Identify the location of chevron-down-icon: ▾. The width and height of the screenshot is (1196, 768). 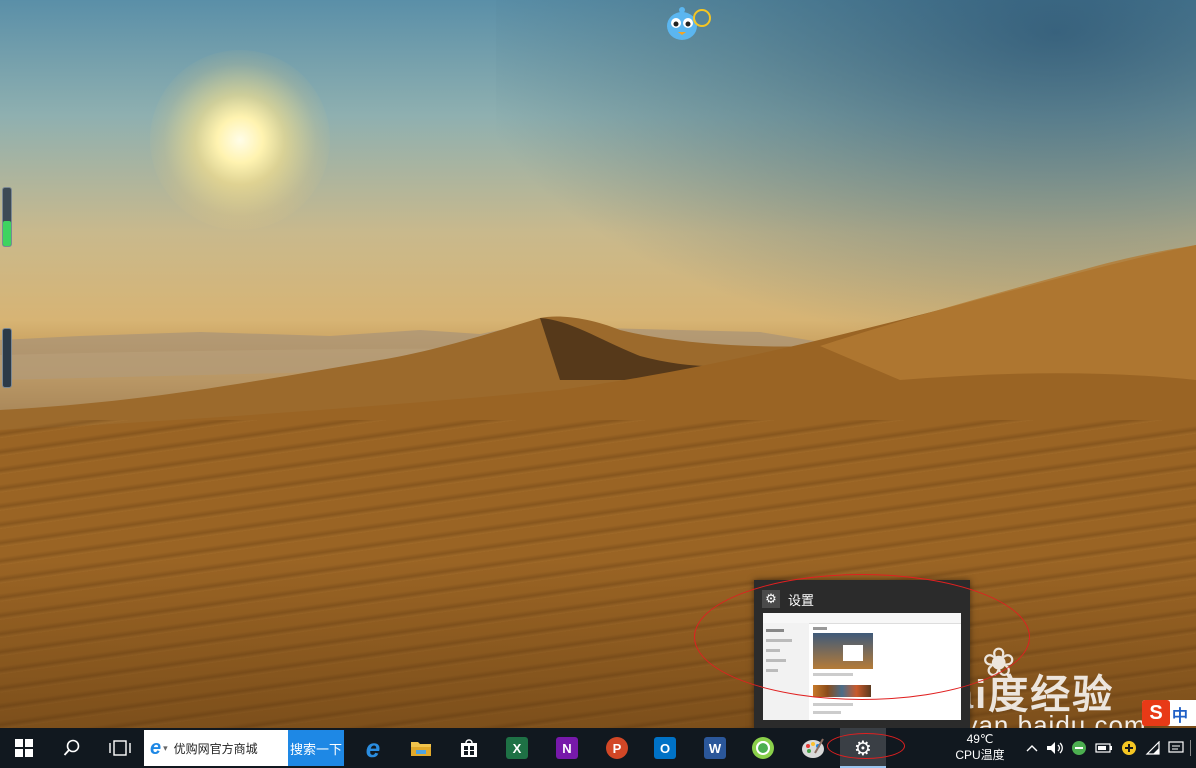
(165, 748).